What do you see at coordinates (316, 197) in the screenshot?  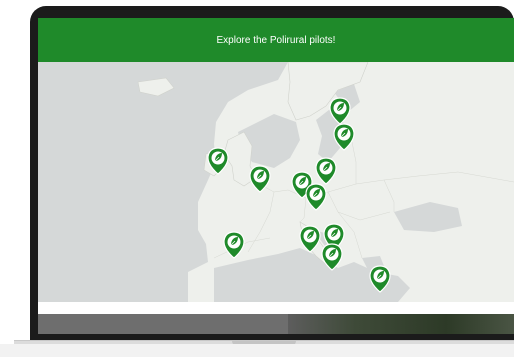 I see `pilot-pin-slovakia` at bounding box center [316, 197].